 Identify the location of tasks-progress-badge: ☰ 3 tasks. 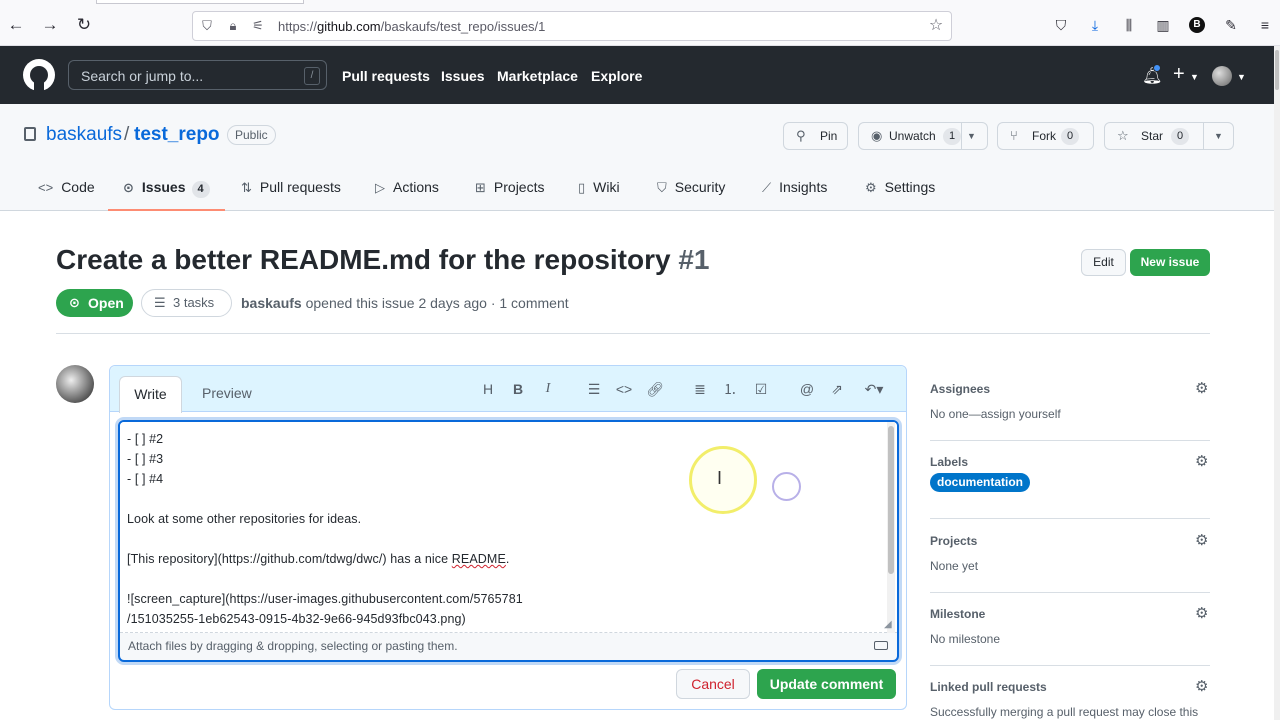
(186, 303).